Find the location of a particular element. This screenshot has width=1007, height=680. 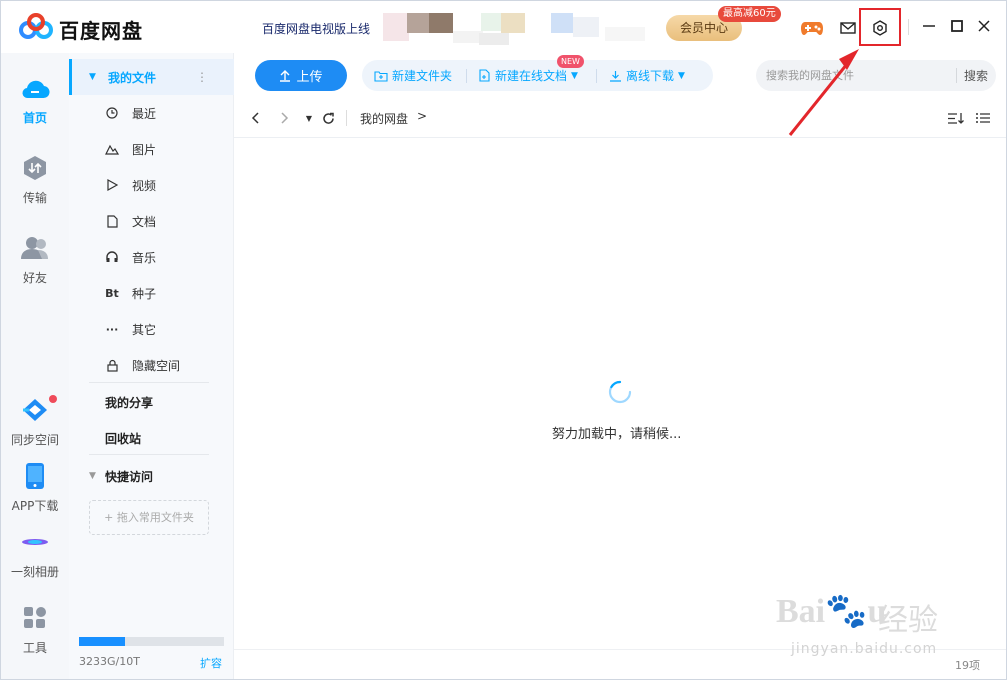

close-icon is located at coordinates (984, 26).